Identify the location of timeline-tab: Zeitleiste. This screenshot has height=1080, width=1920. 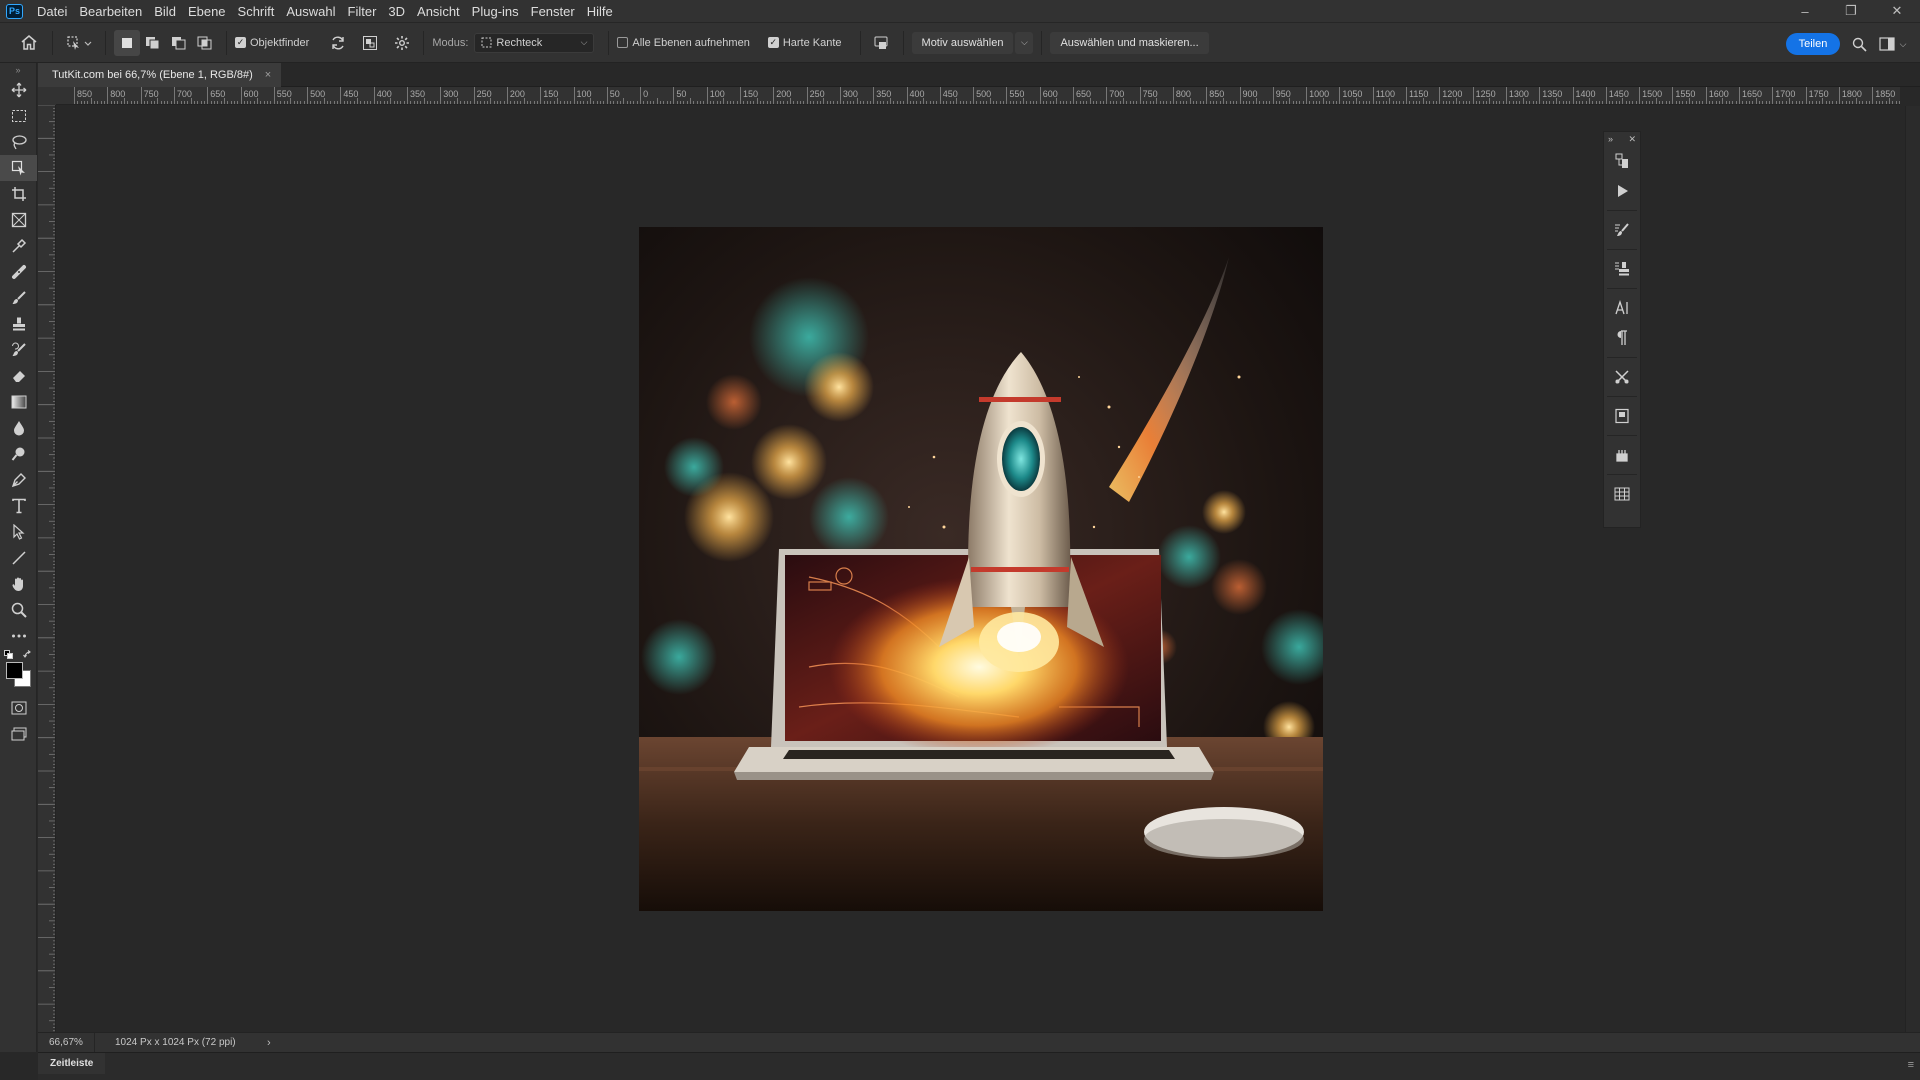
(72, 1063).